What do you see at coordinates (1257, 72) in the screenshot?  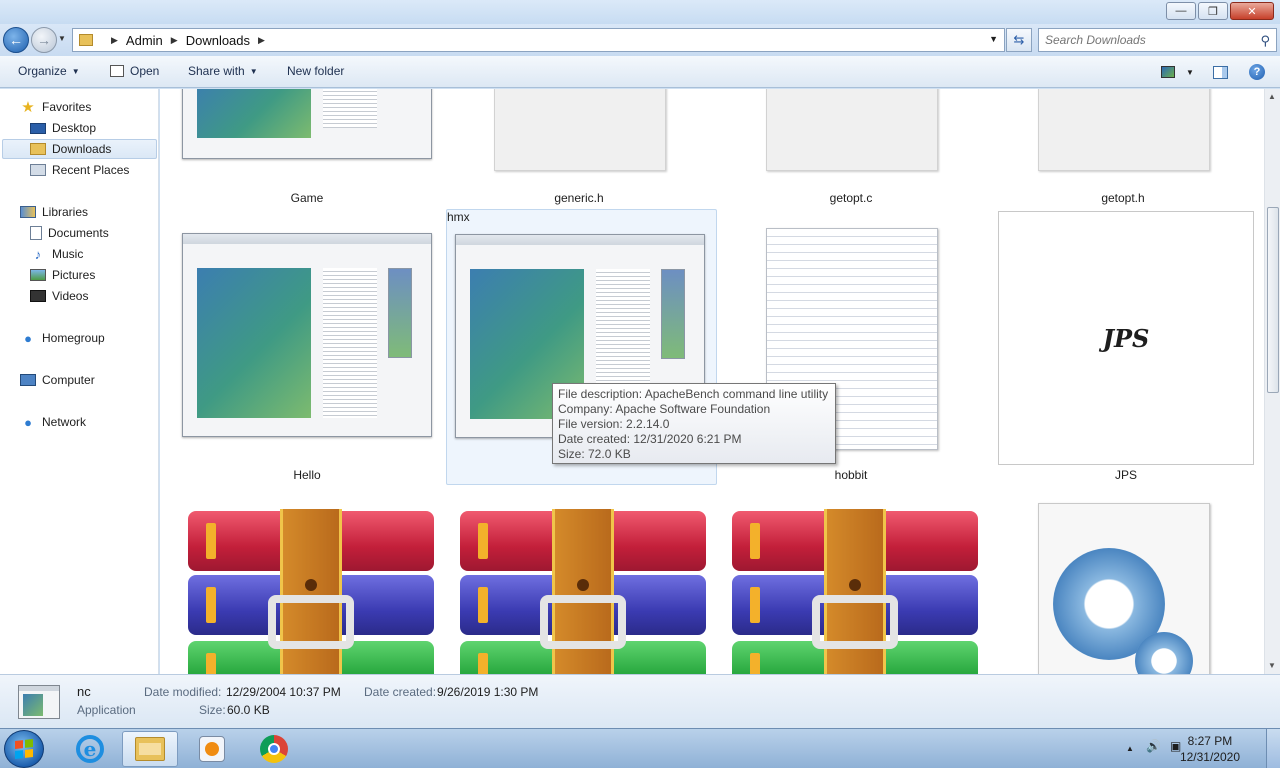 I see `help-button: ?` at bounding box center [1257, 72].